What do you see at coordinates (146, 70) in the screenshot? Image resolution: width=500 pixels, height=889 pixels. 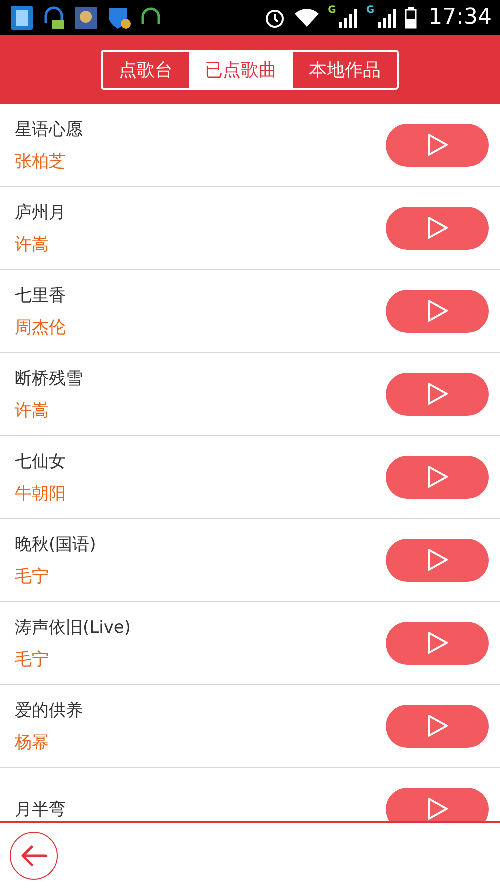 I see `tab: 点歌台` at bounding box center [146, 70].